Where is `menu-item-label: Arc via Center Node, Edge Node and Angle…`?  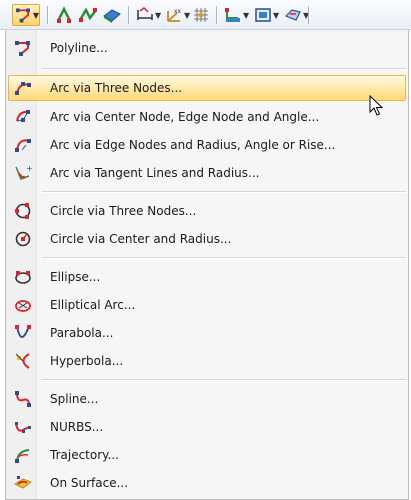
menu-item-label: Arc via Center Node, Edge Node and Angle… is located at coordinates (185, 117).